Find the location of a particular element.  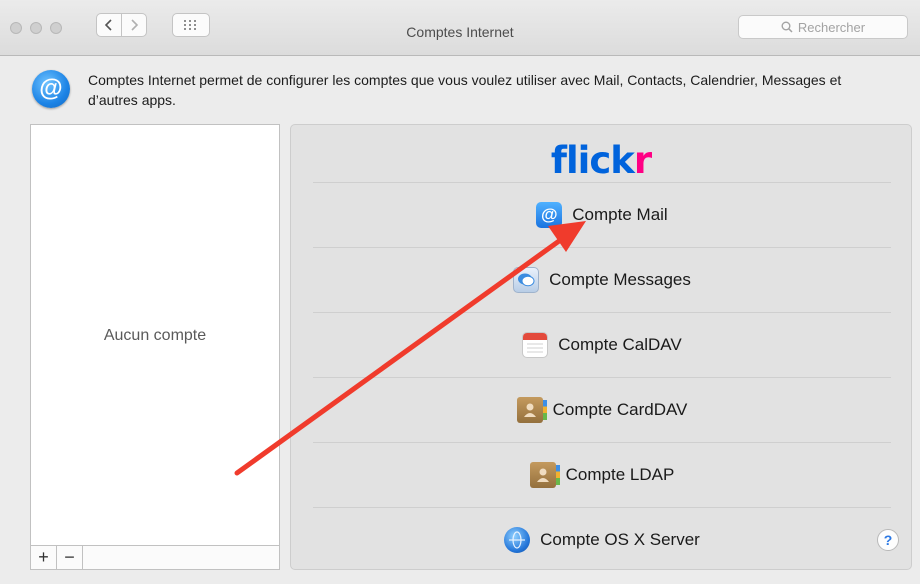

provider-label: Compte OS X Server is located at coordinates (620, 539).